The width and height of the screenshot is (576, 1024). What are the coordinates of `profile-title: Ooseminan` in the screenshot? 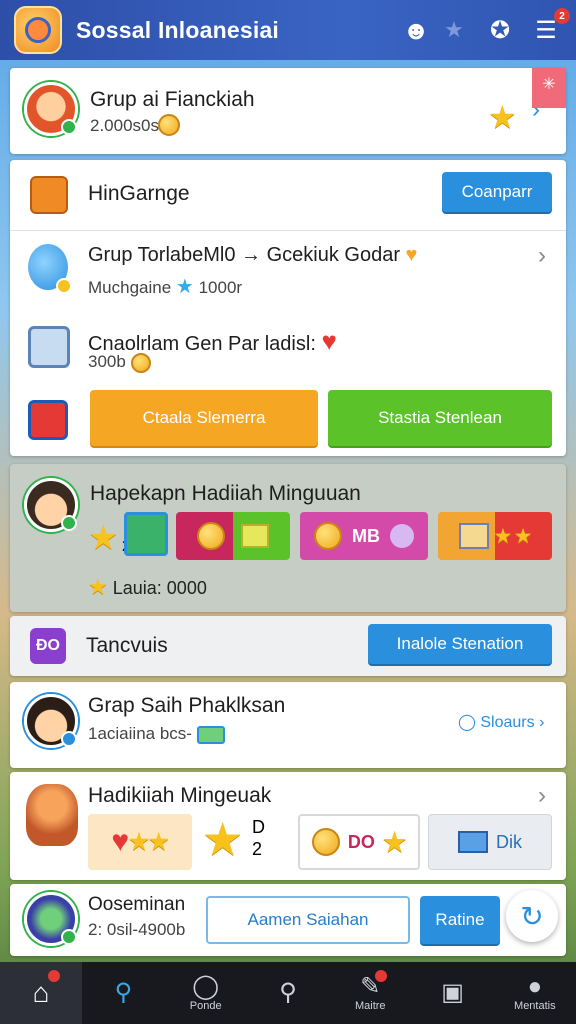 It's located at (137, 904).